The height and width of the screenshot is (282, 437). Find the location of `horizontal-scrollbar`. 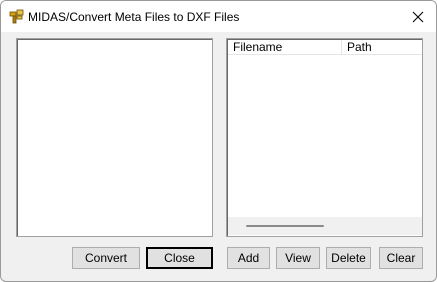

horizontal-scrollbar is located at coordinates (325, 226).